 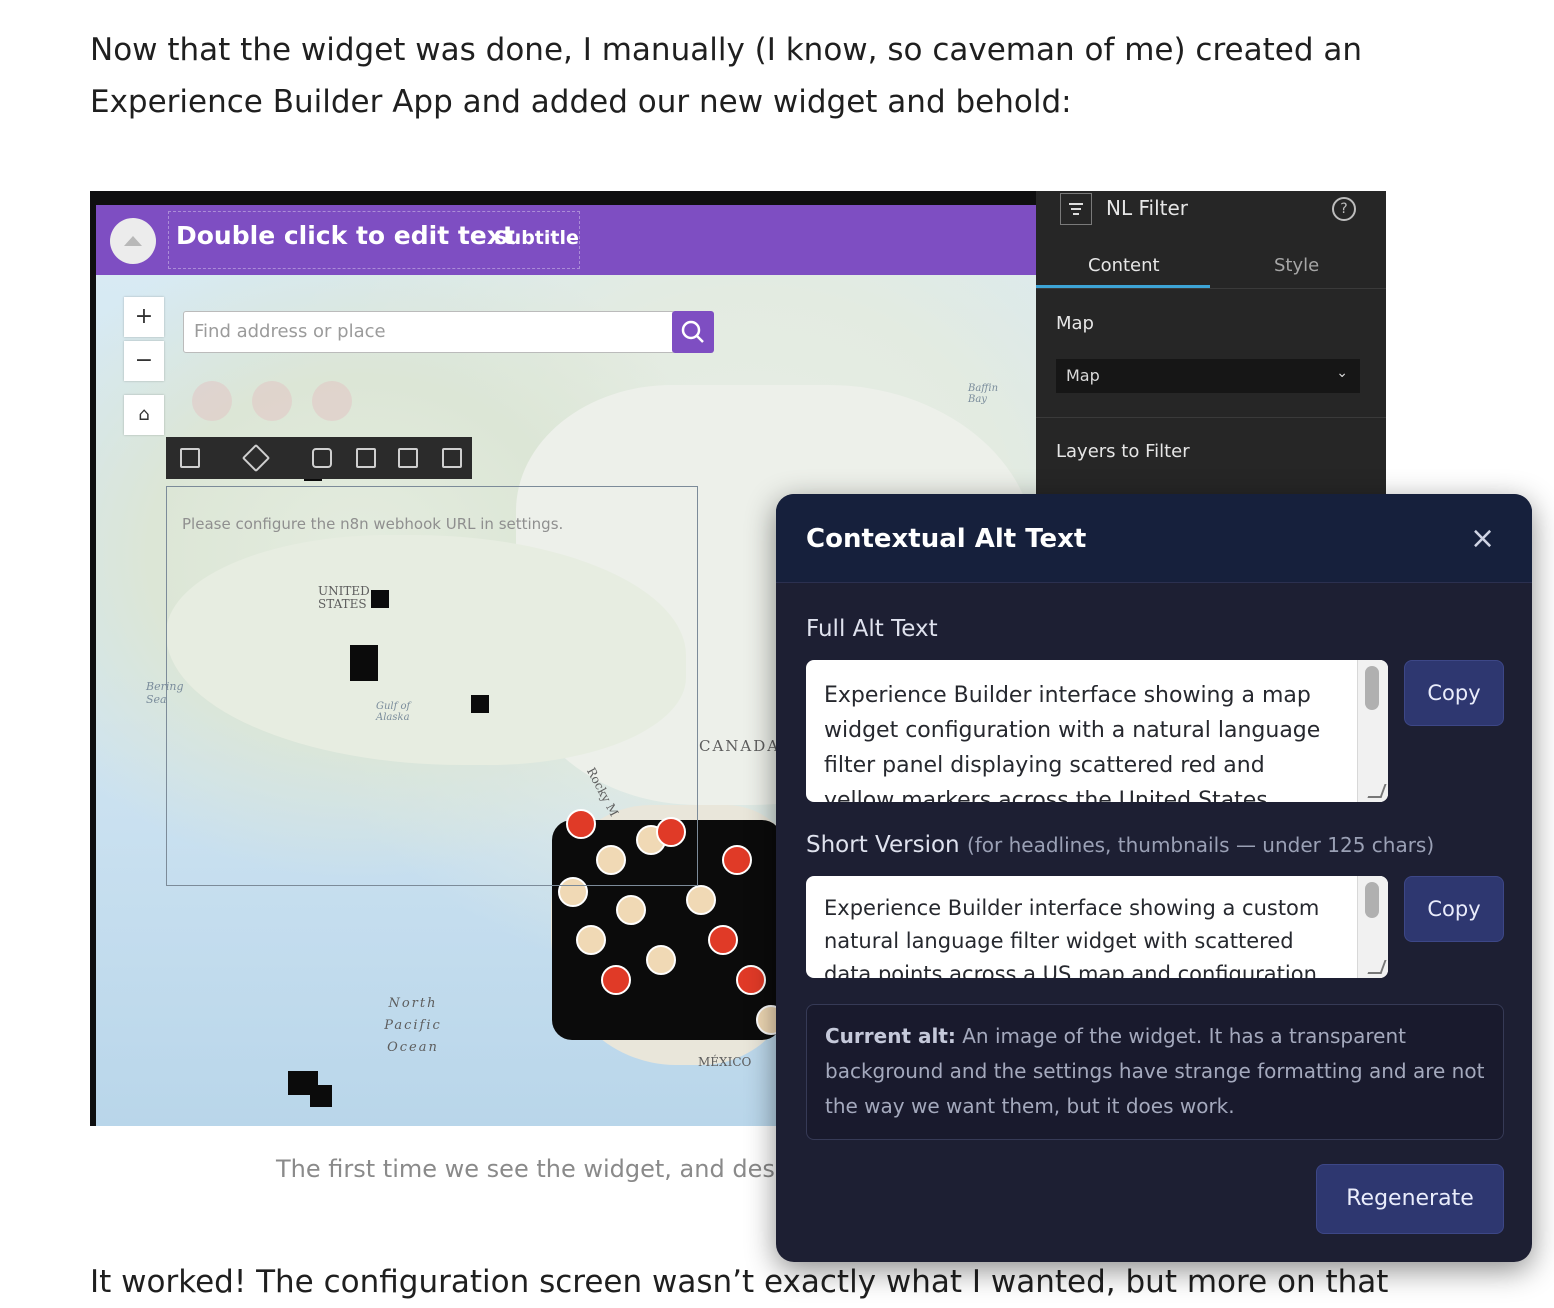 What do you see at coordinates (321, 1096) in the screenshot?
I see `map-marker-square` at bounding box center [321, 1096].